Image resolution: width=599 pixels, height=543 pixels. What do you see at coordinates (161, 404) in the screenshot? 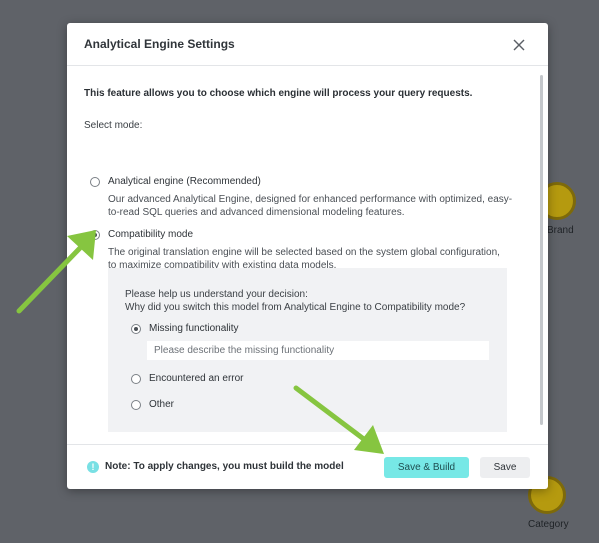
I see `reason-other-label: Other` at bounding box center [161, 404].